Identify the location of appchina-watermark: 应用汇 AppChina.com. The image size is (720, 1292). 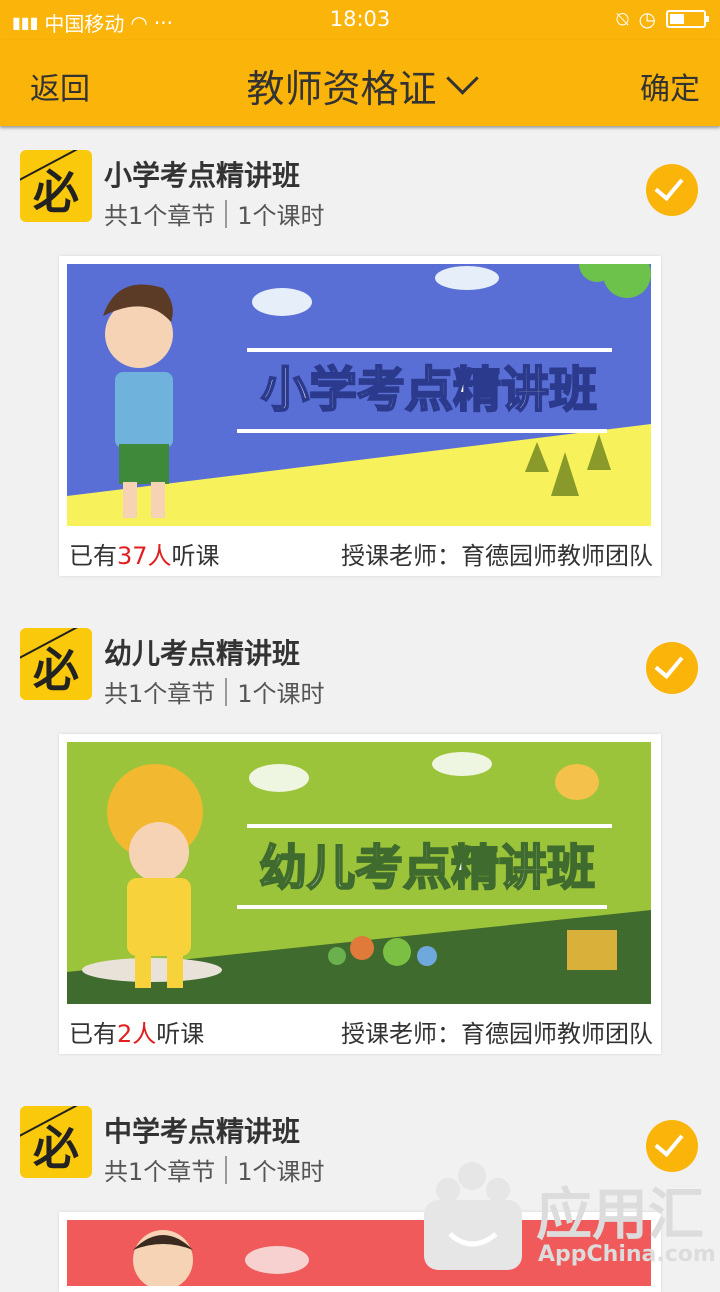
(570, 1215).